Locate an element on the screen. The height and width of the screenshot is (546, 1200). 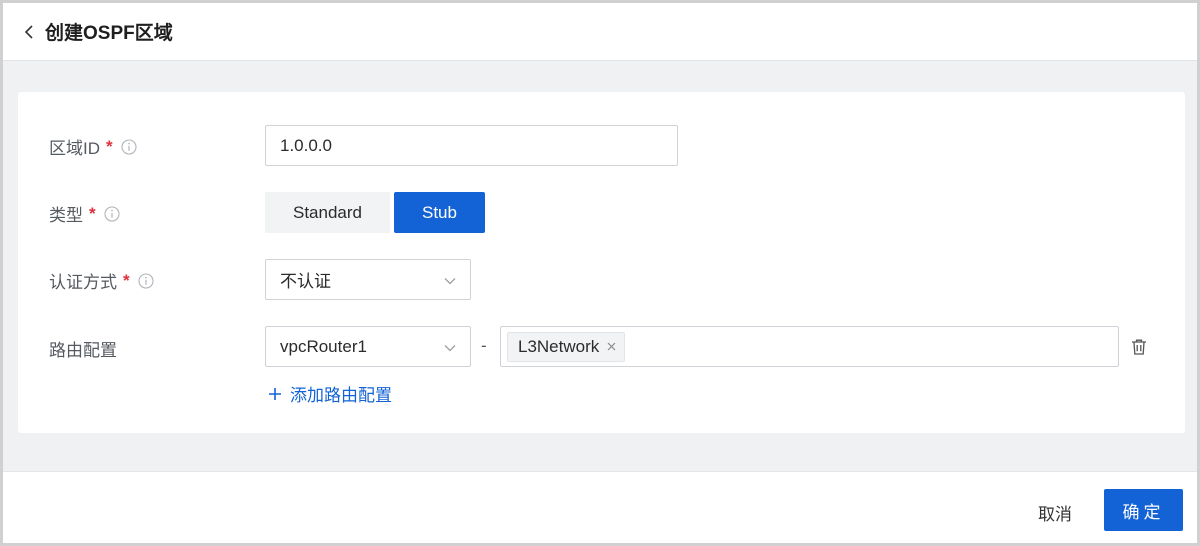
type-label-text: 类型 is located at coordinates (66, 215).